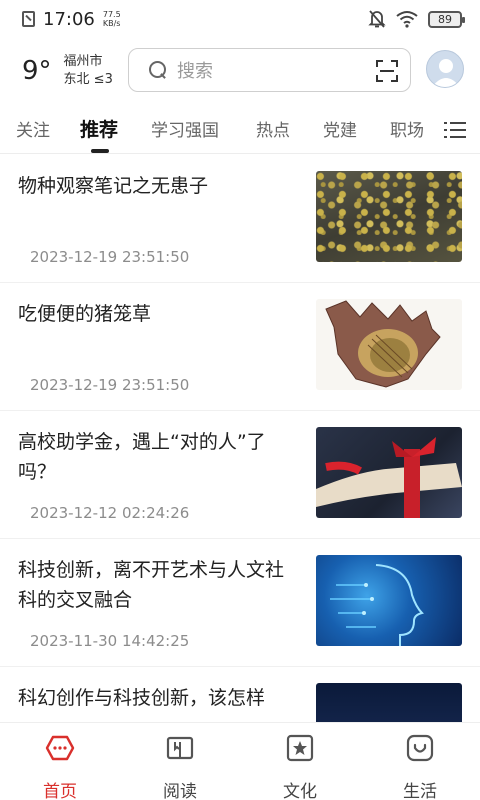 The height and width of the screenshot is (800, 480). What do you see at coordinates (180, 748) in the screenshot?
I see `book-icon` at bounding box center [180, 748].